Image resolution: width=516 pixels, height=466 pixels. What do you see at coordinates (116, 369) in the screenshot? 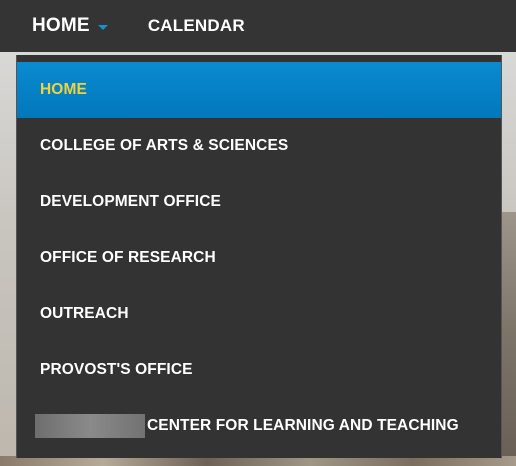
I see `menu-item-label: PROVOST'S OFFICE` at bounding box center [116, 369].